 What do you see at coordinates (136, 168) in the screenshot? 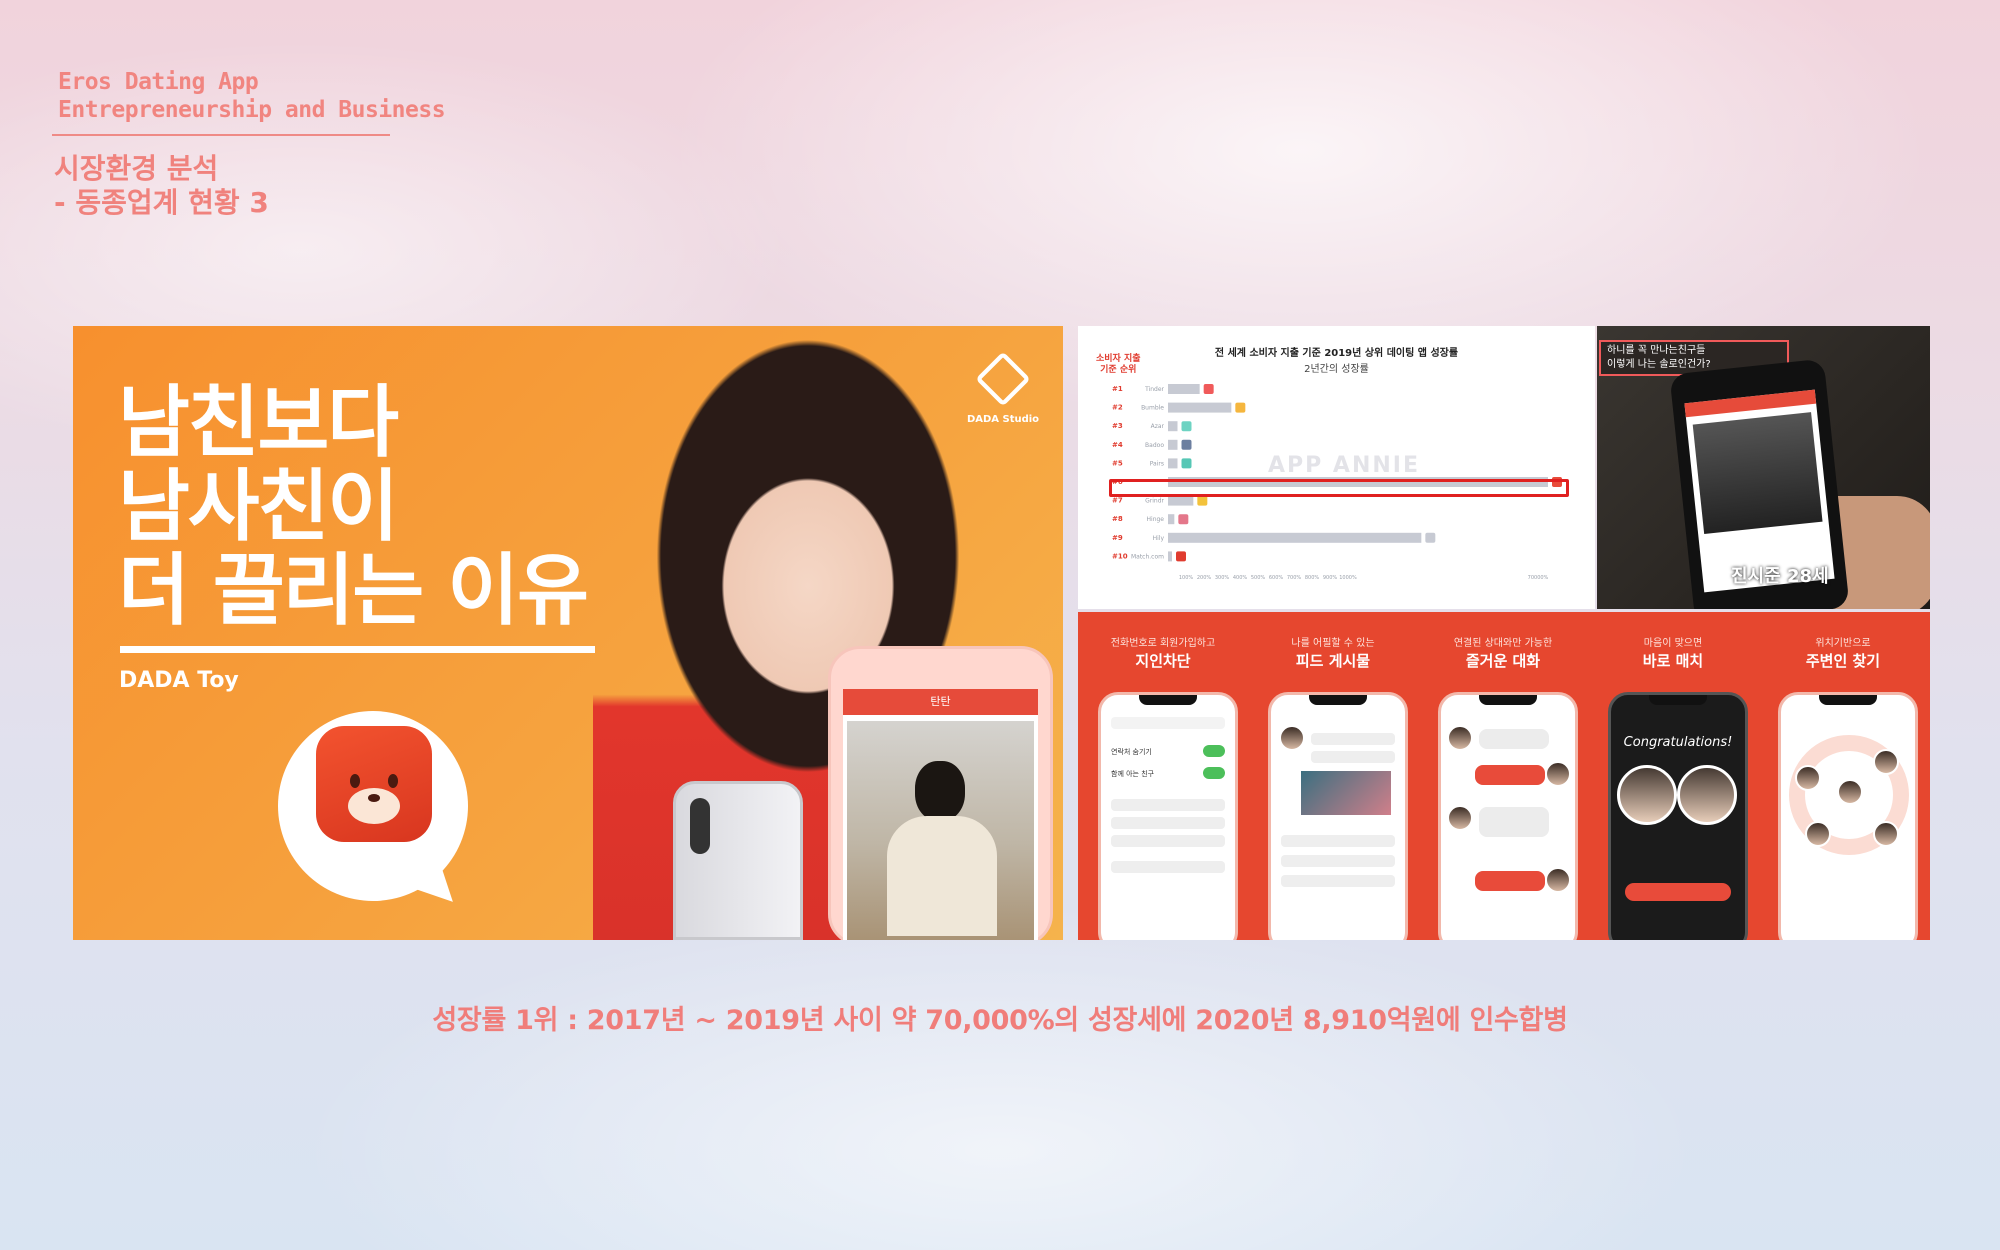
I see `section-title: 시장환경 분석` at bounding box center [136, 168].